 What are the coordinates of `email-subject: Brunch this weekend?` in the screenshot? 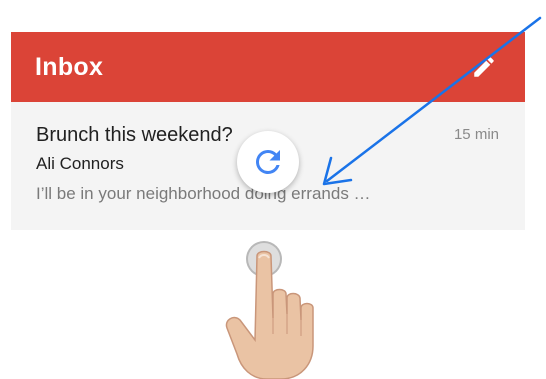 It's located at (134, 135).